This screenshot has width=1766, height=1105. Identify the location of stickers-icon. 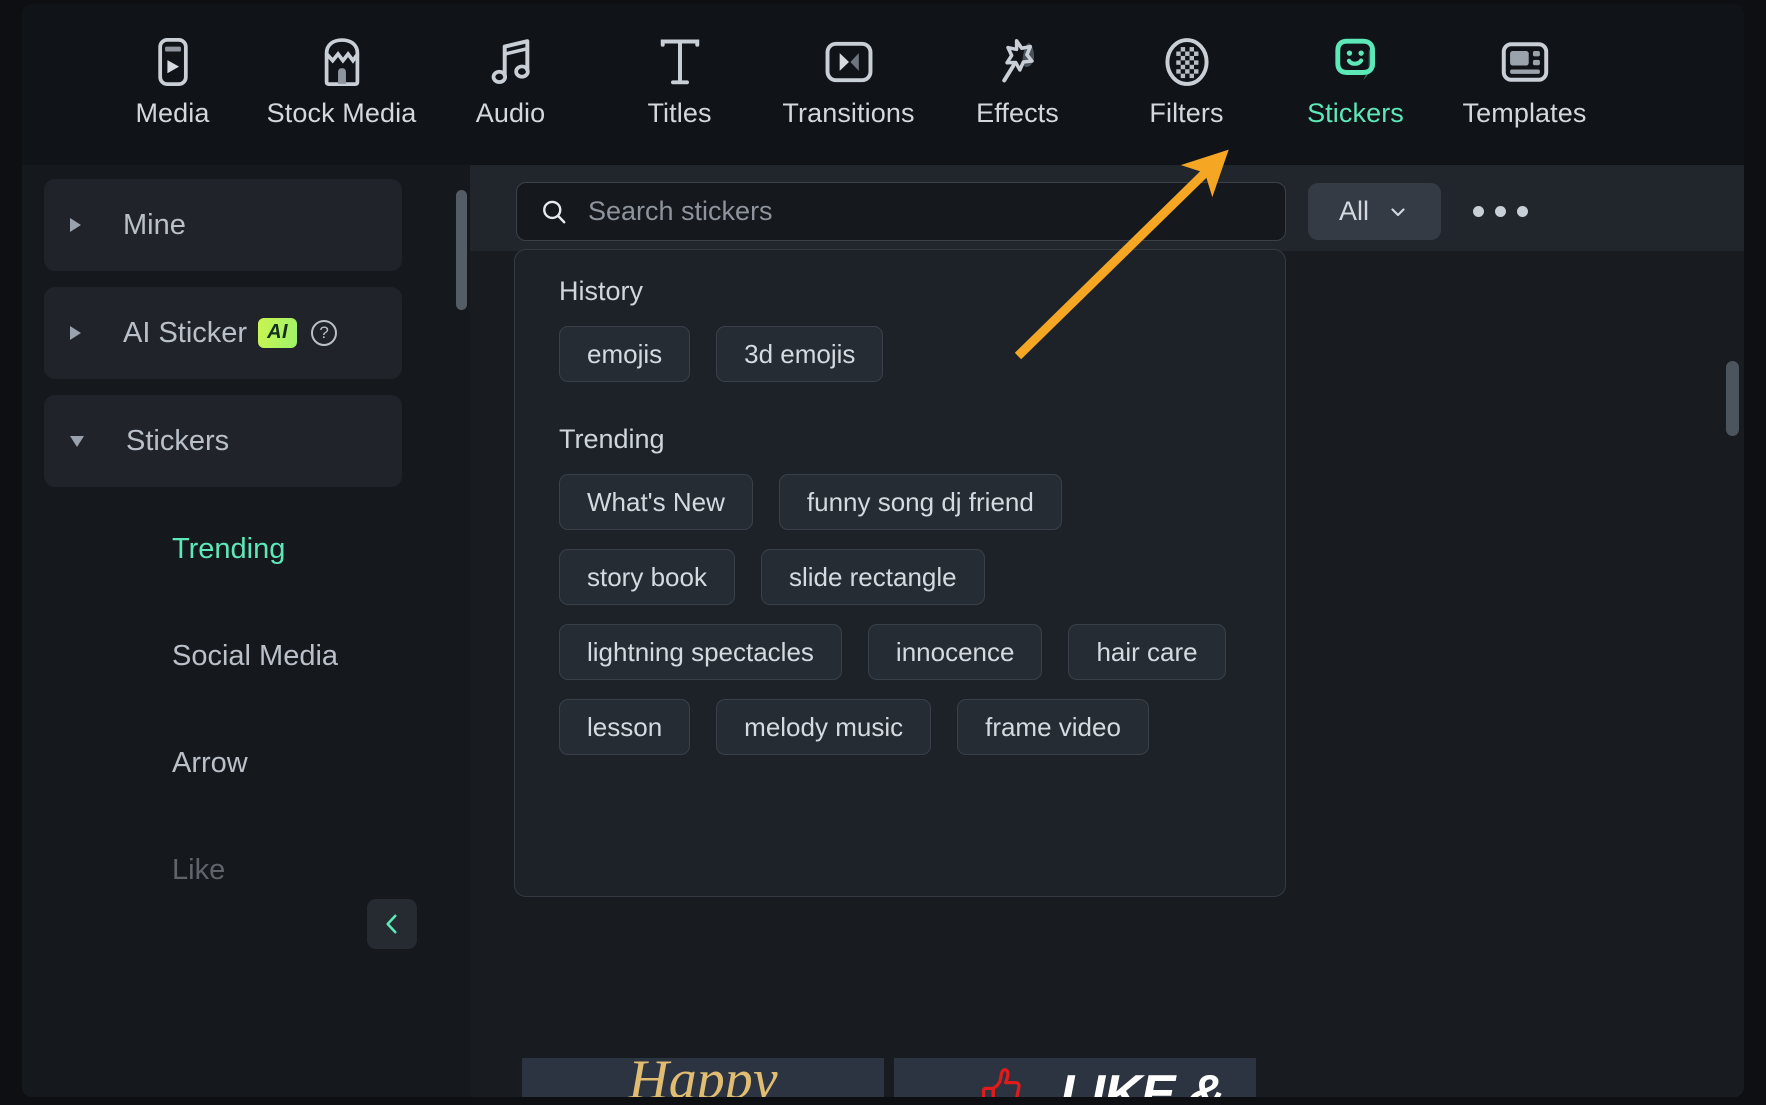
(1356, 62).